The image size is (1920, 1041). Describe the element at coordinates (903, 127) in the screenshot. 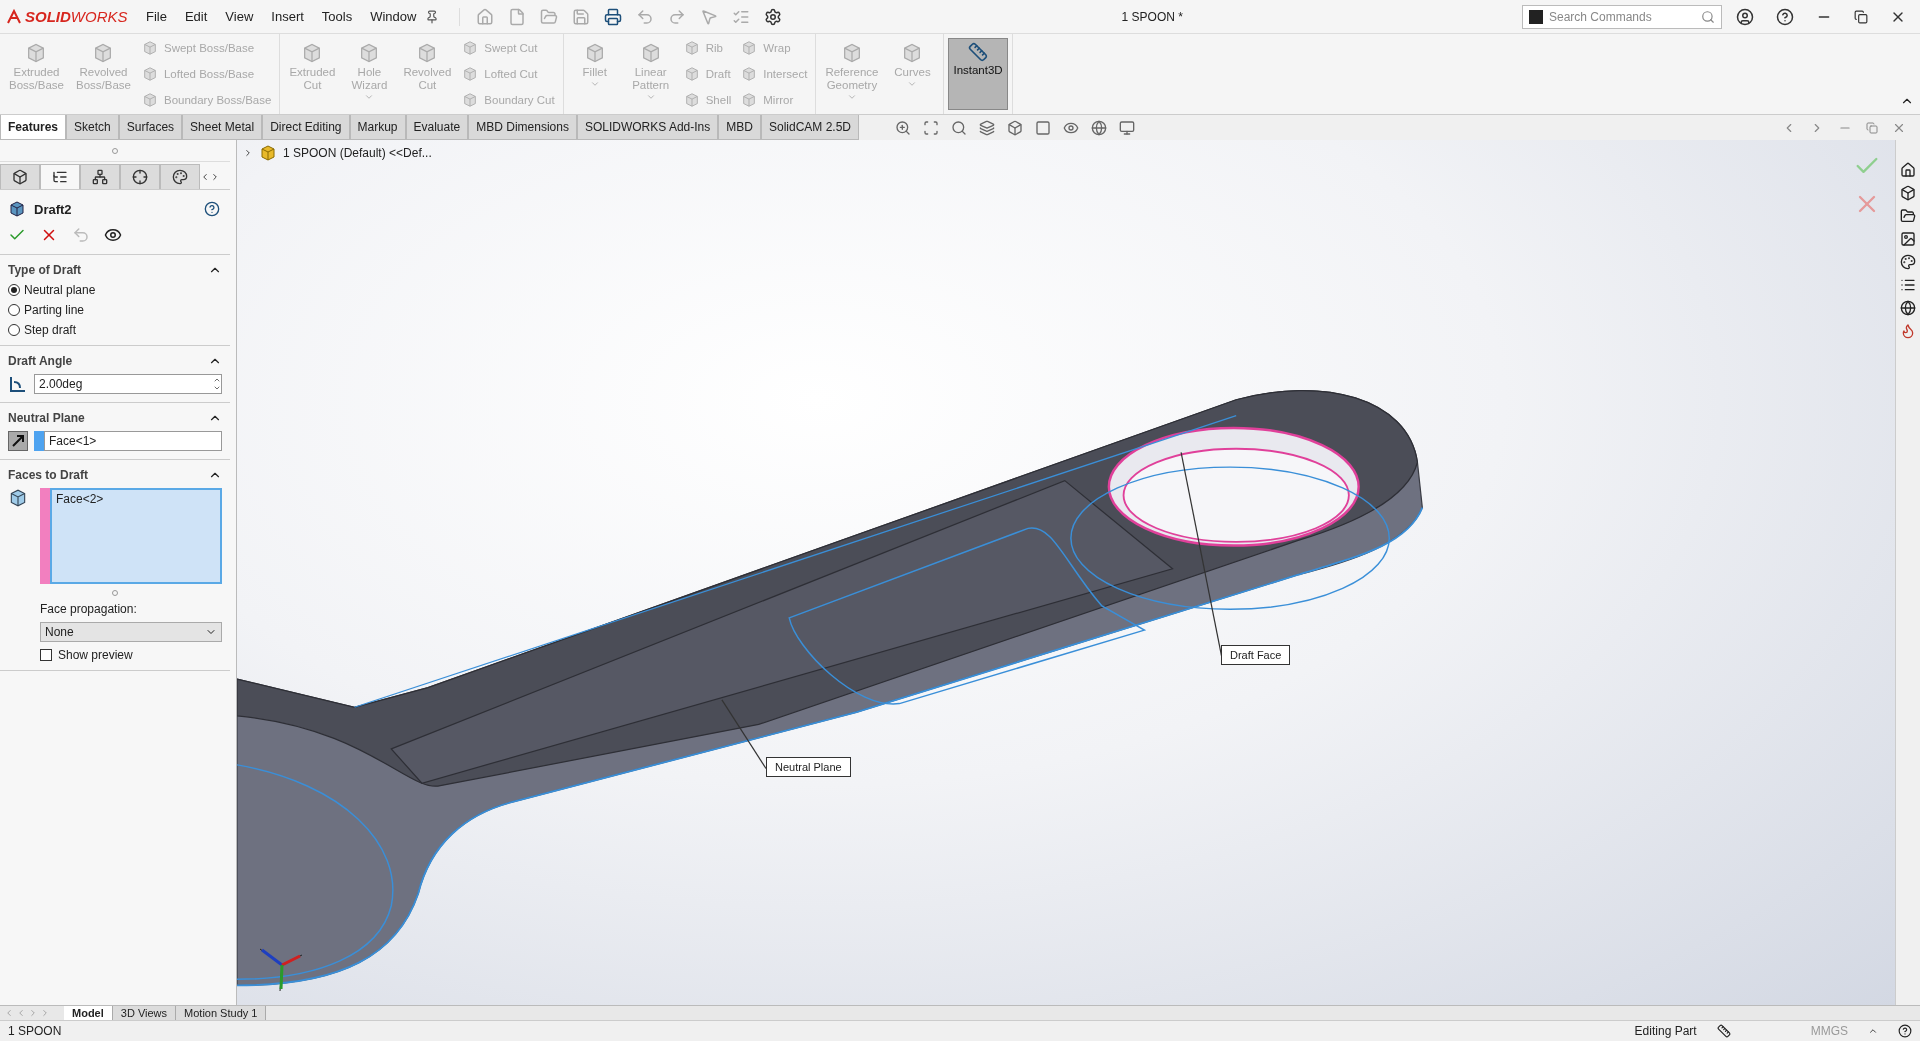

I see `zoom-icon` at that location.